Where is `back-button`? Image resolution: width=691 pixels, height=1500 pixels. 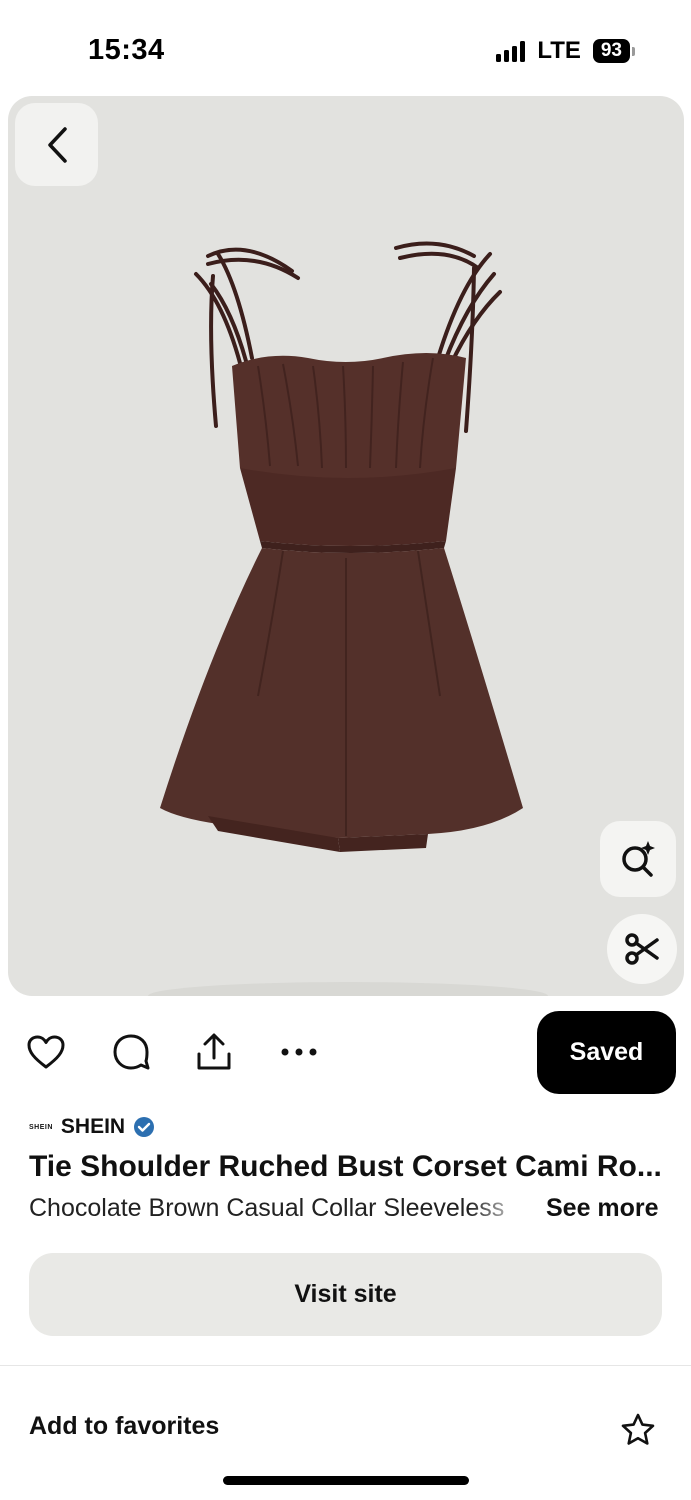
back-button is located at coordinates (56, 144).